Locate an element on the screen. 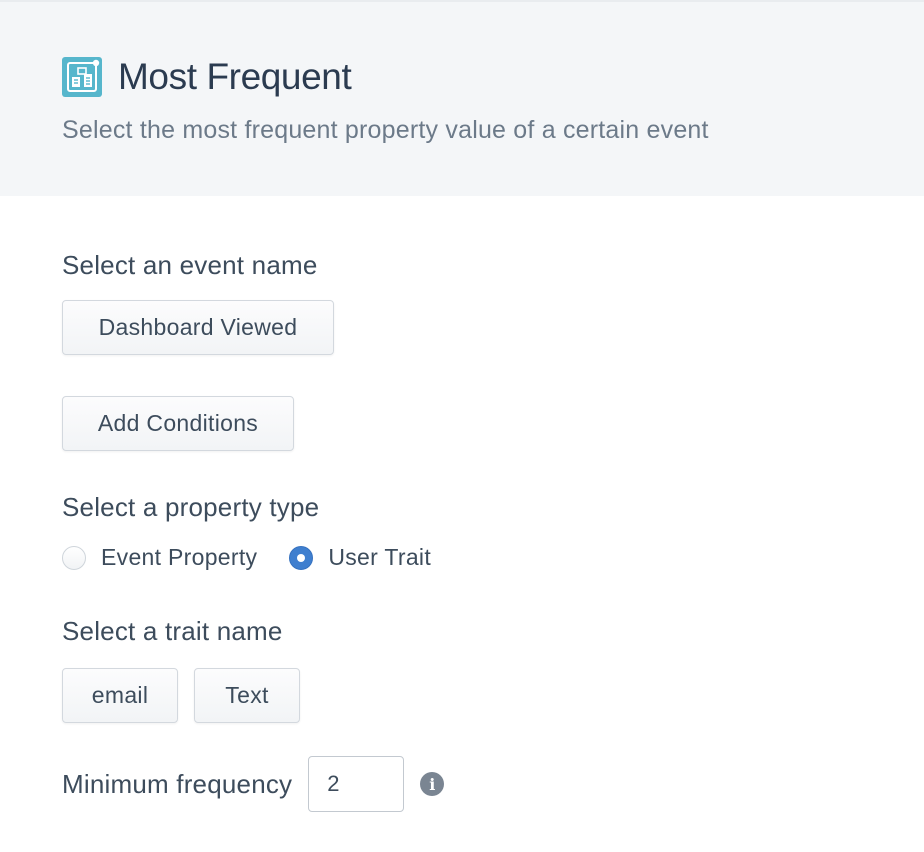 Image resolution: width=924 pixels, height=852 pixels. trait-name-button: email is located at coordinates (120, 695).